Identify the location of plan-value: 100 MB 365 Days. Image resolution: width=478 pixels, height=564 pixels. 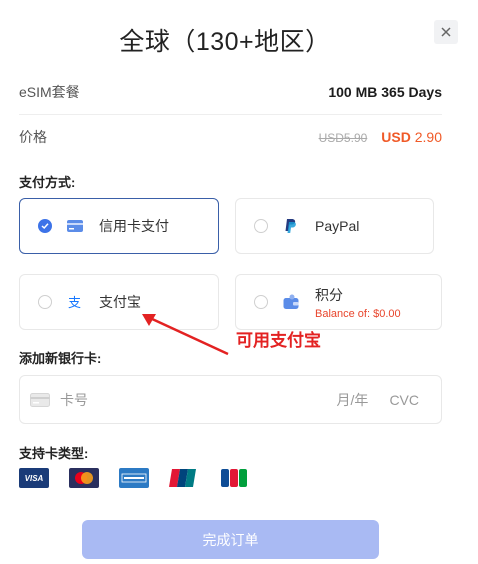
(385, 92).